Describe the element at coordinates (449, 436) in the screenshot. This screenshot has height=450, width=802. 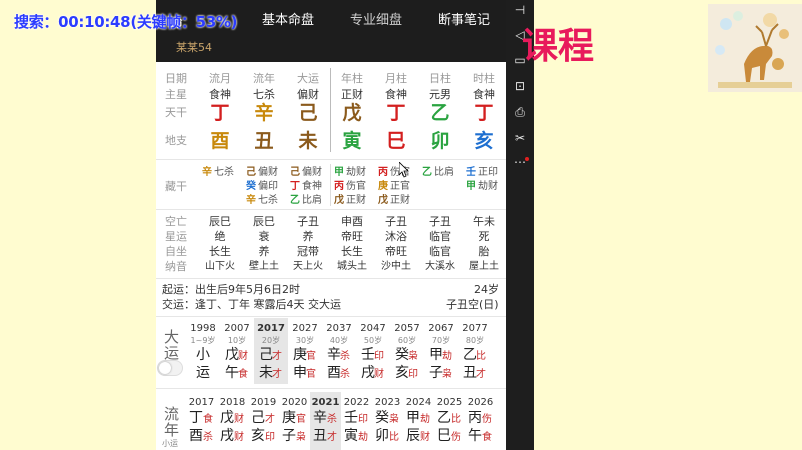
I see `liunian-branch-line: 巳伤` at that location.